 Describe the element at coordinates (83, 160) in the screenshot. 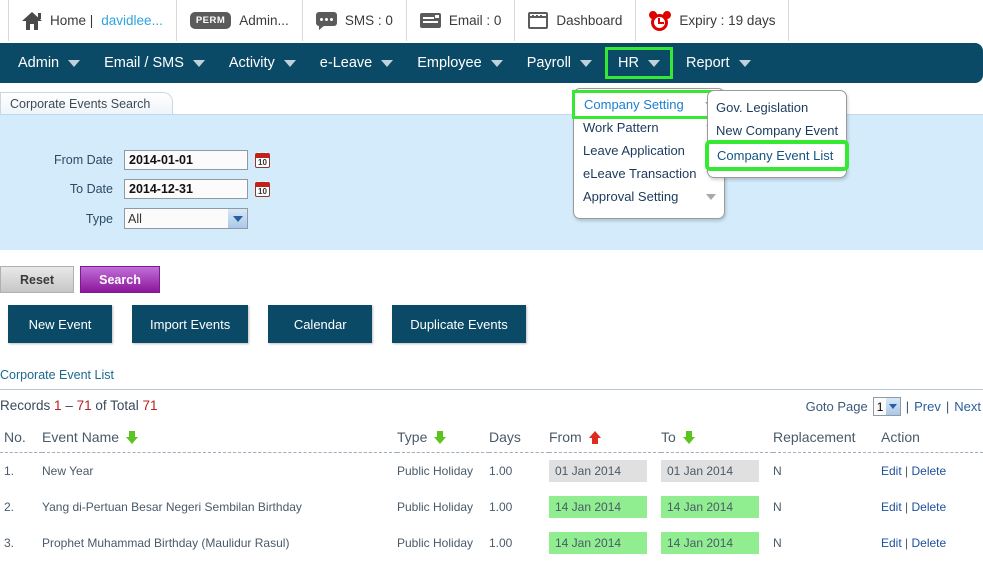

I see `from-date-label: From Date` at that location.